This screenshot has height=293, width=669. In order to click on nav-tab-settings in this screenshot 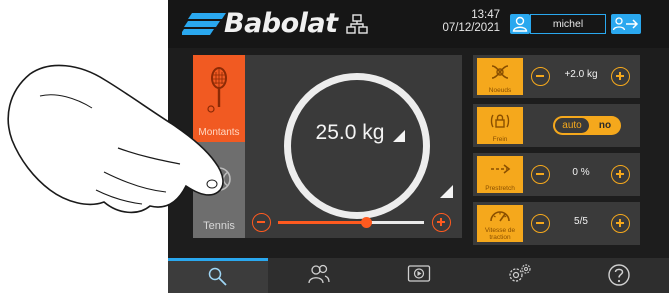, I will do `click(518, 275)`.